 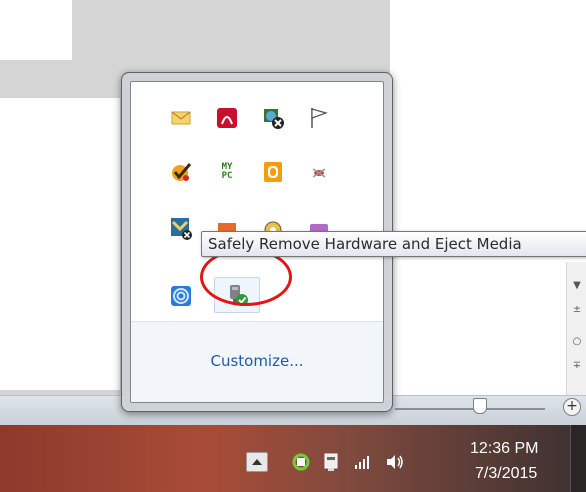 I want to click on scroll-down-icon: ▼, so click(x=576, y=285).